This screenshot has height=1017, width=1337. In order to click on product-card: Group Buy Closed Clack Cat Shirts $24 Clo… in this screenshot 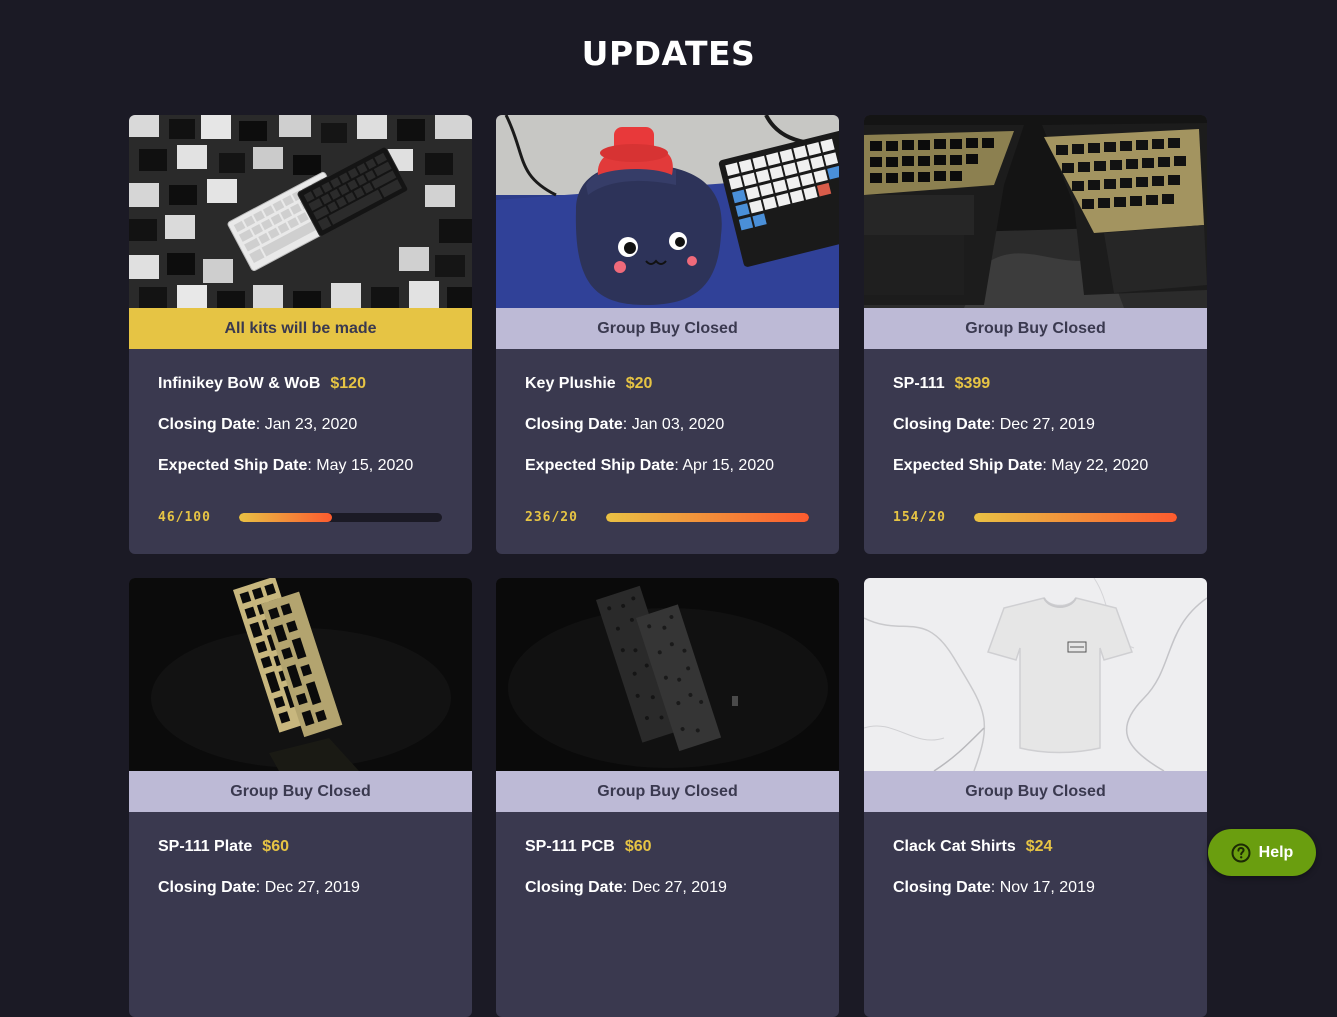, I will do `click(1035, 797)`.